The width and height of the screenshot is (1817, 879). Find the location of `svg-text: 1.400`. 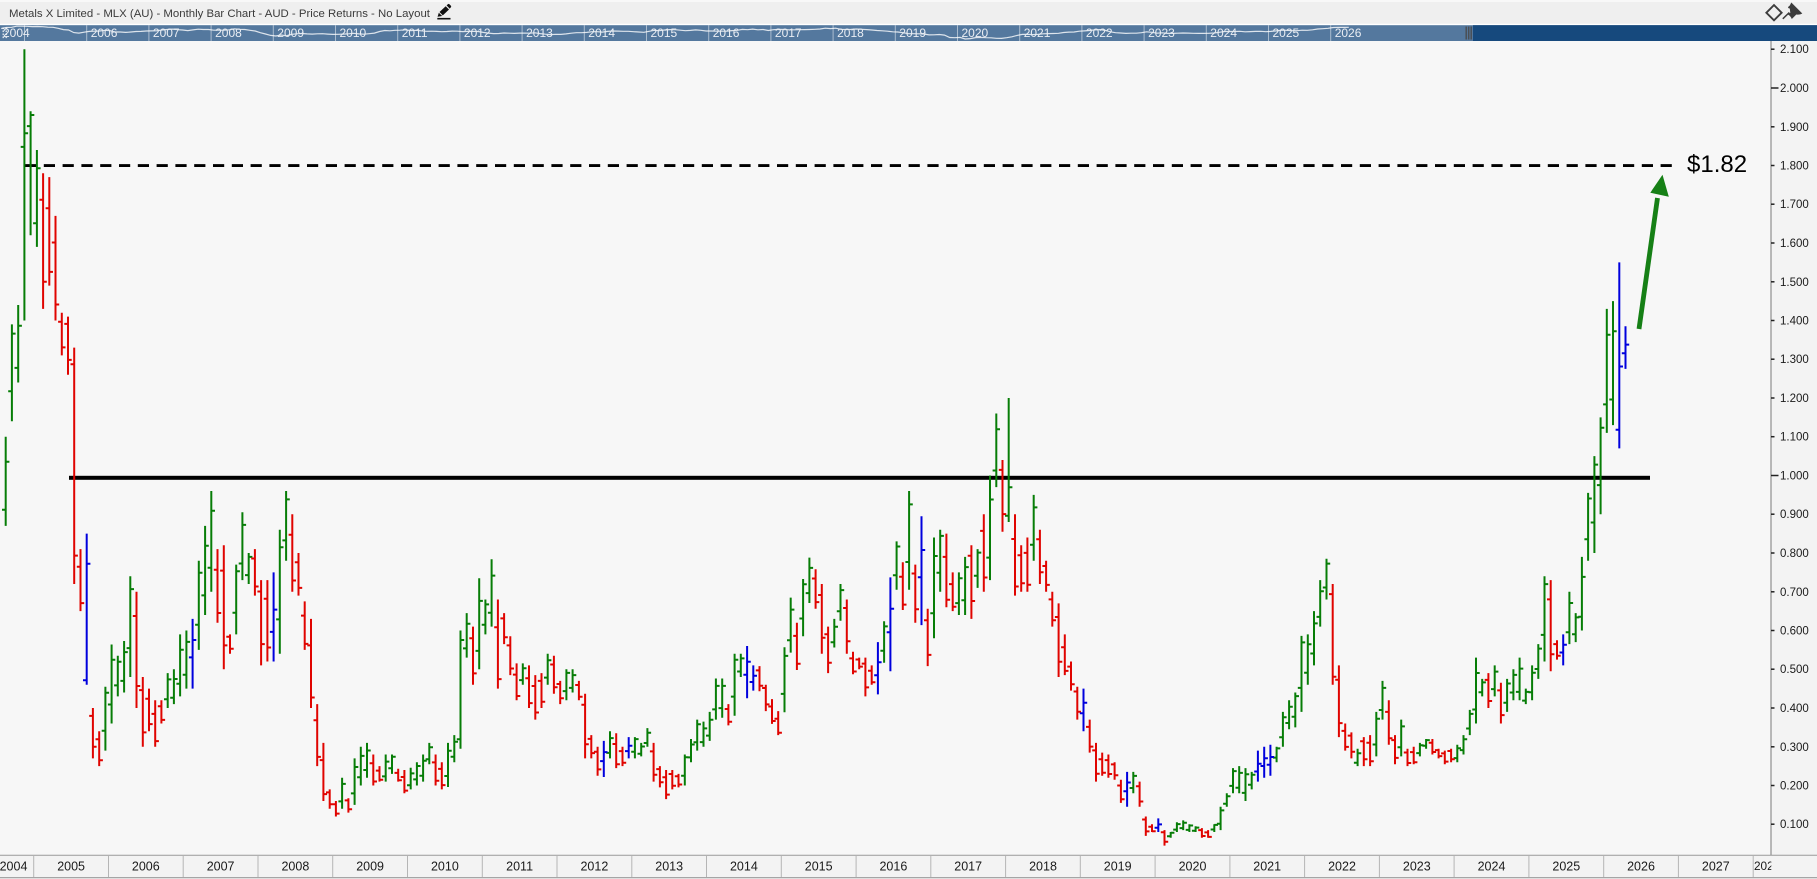

svg-text: 1.400 is located at coordinates (1794, 322).